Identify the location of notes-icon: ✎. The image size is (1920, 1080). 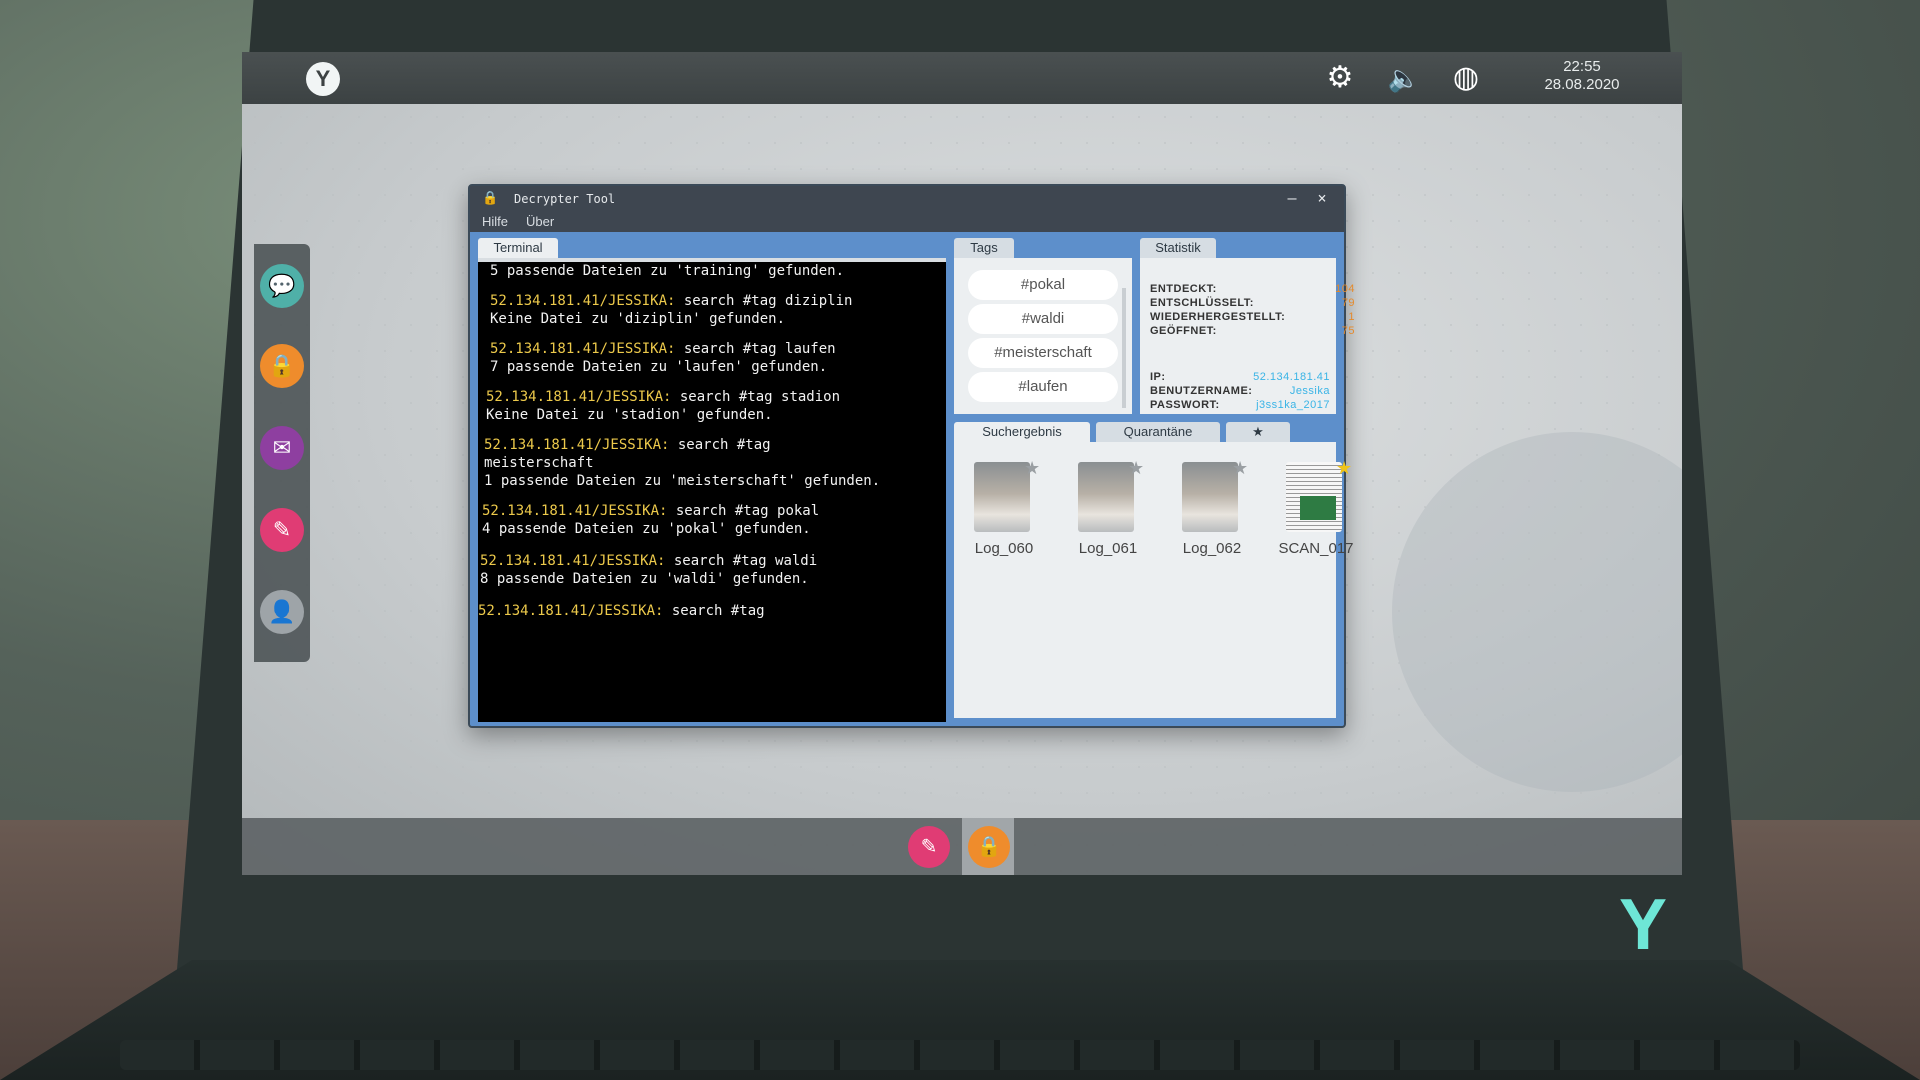
(282, 530).